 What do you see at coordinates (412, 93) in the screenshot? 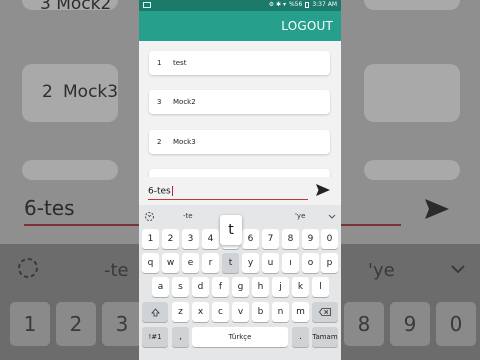
I see `bg-card-right` at bounding box center [412, 93].